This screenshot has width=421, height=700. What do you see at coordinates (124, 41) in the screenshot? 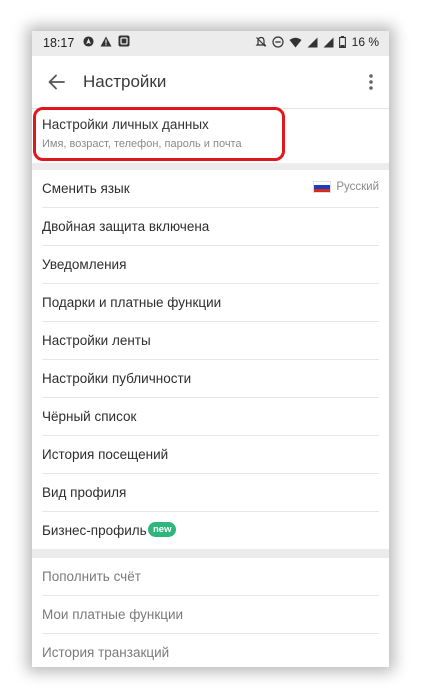
I see `app-icon` at bounding box center [124, 41].